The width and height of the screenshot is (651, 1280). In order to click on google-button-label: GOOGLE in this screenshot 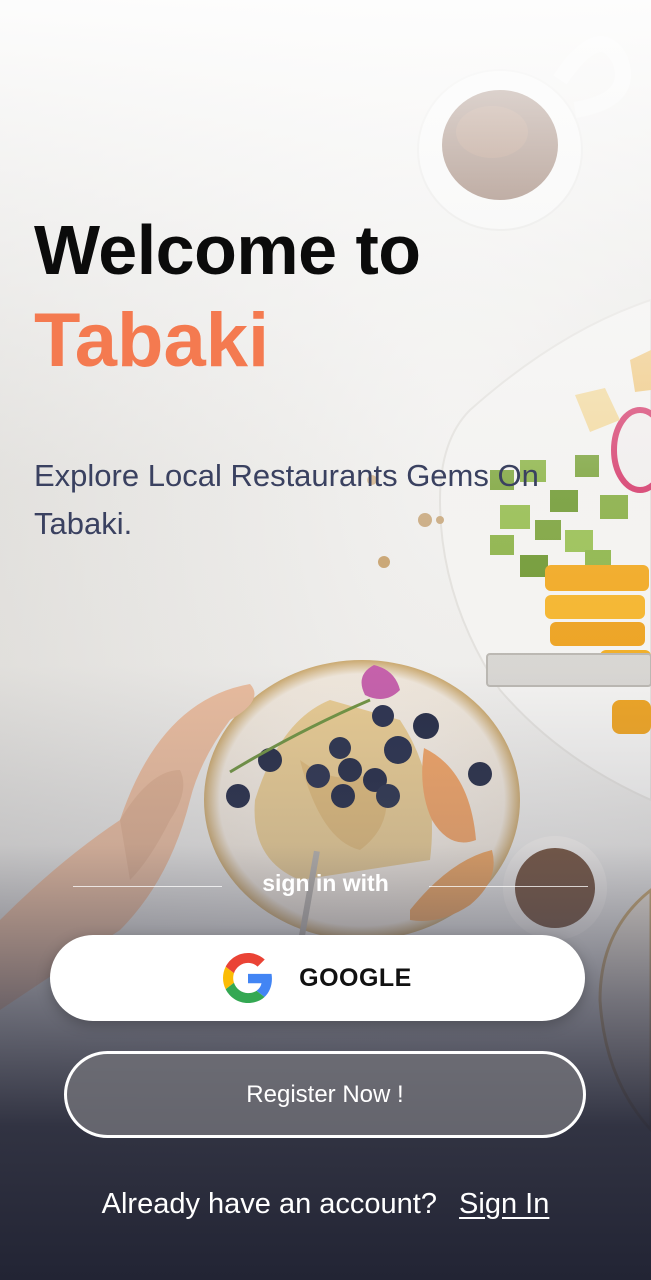, I will do `click(355, 977)`.